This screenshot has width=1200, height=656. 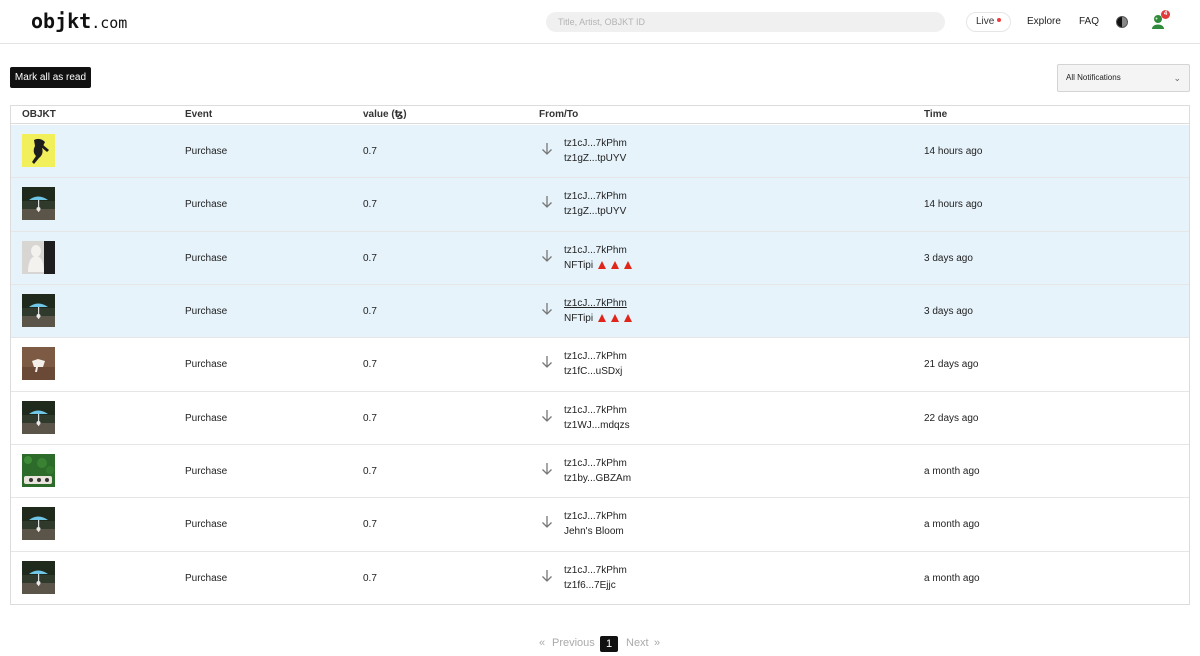 I want to click on nav-explore-link: Explore, so click(x=1044, y=21).